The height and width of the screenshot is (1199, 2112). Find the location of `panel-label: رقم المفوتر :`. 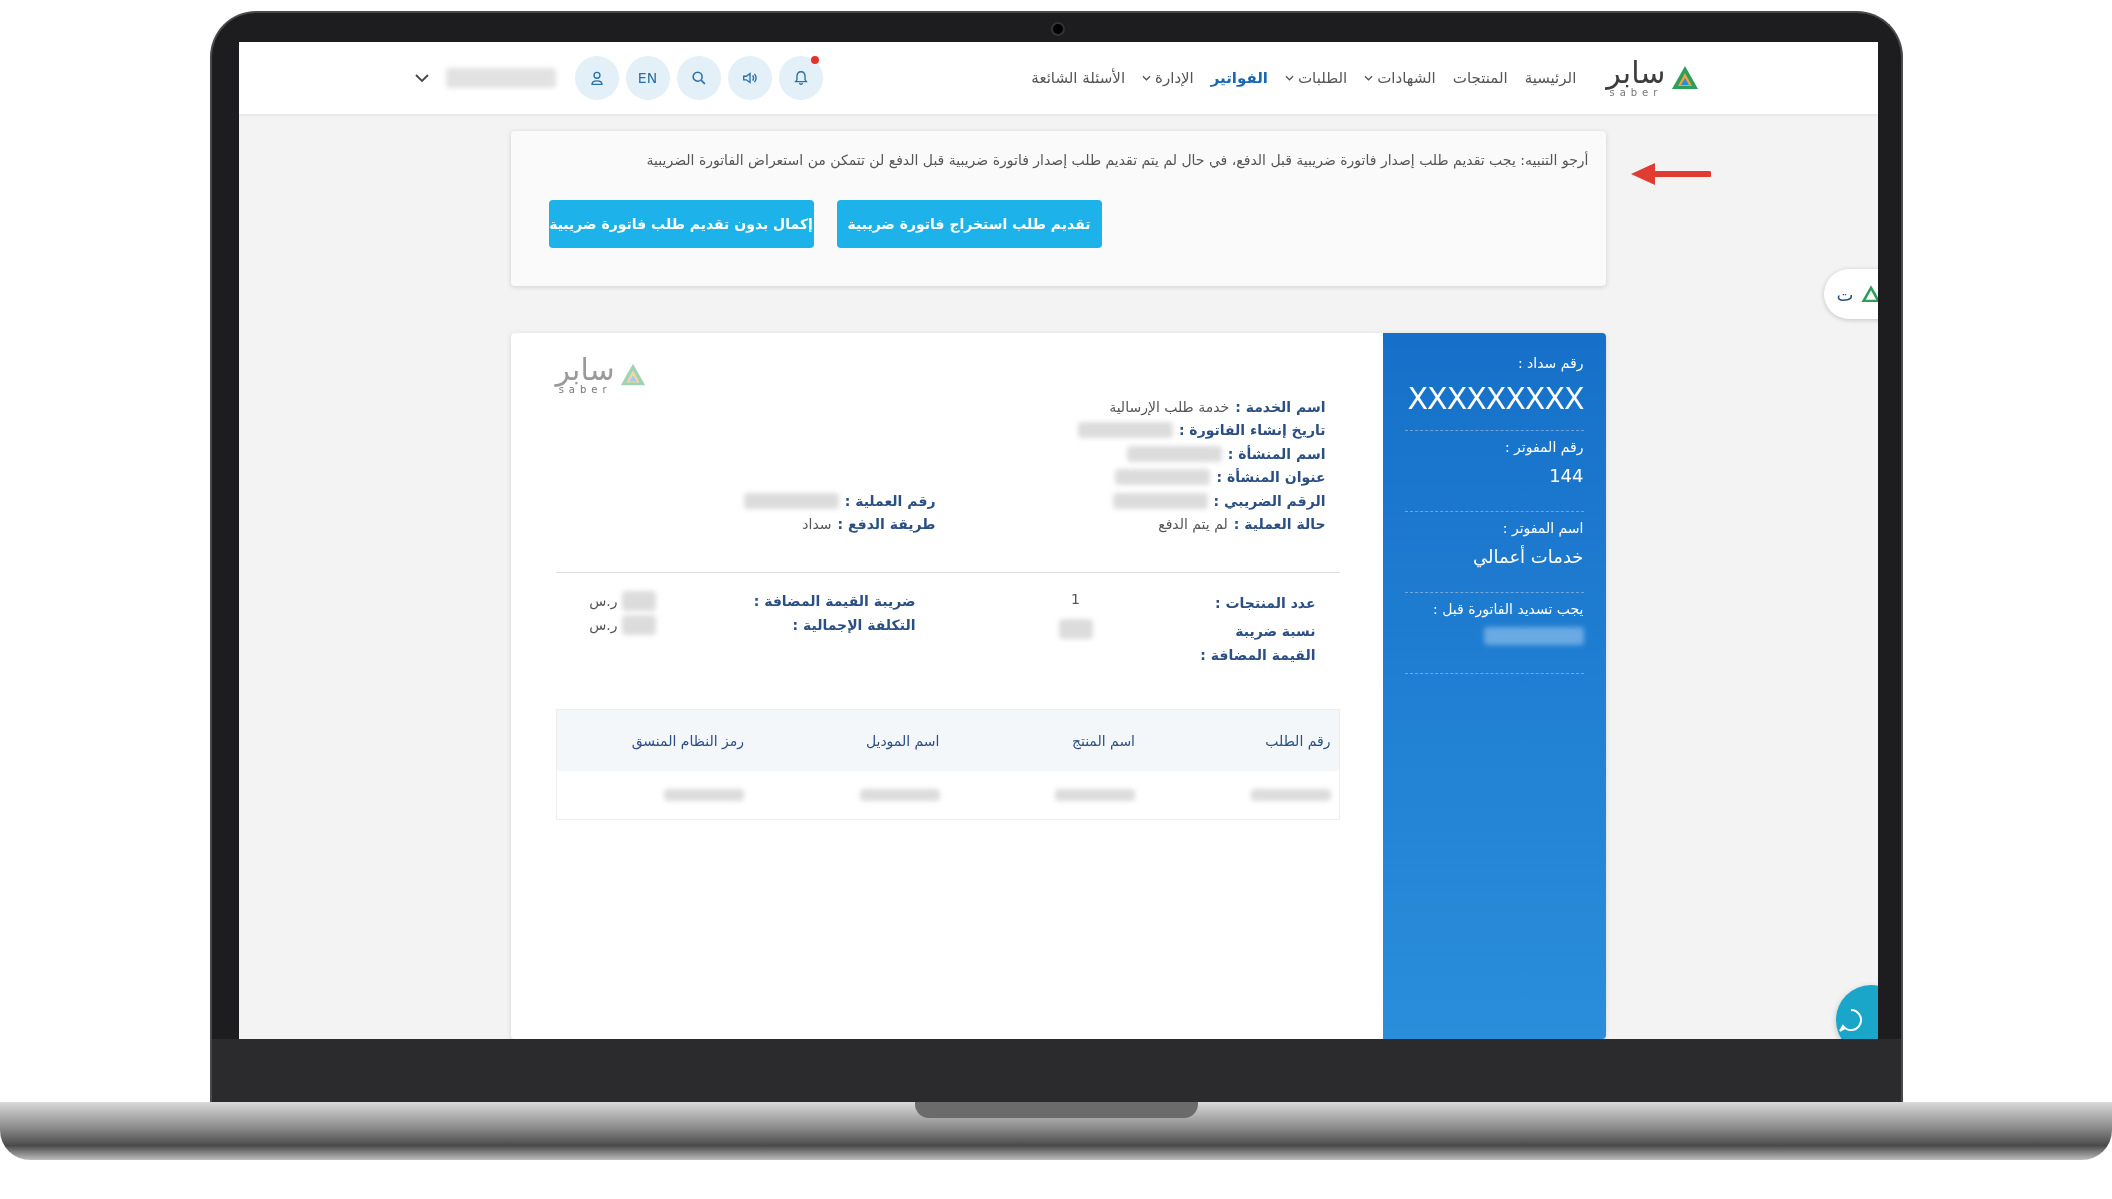

panel-label: رقم المفوتر : is located at coordinates (1544, 447).